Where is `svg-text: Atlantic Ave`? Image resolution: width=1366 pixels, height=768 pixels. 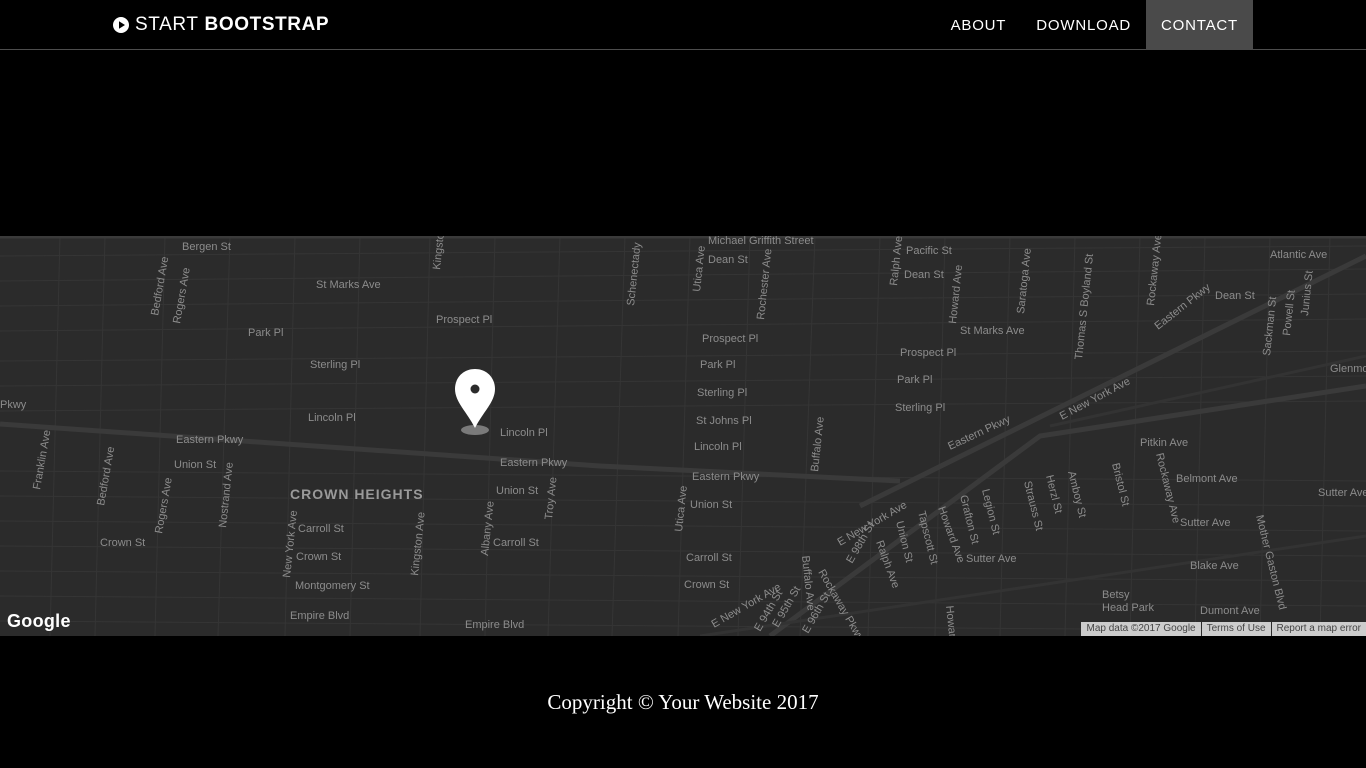
svg-text: Atlantic Ave is located at coordinates (1298, 255).